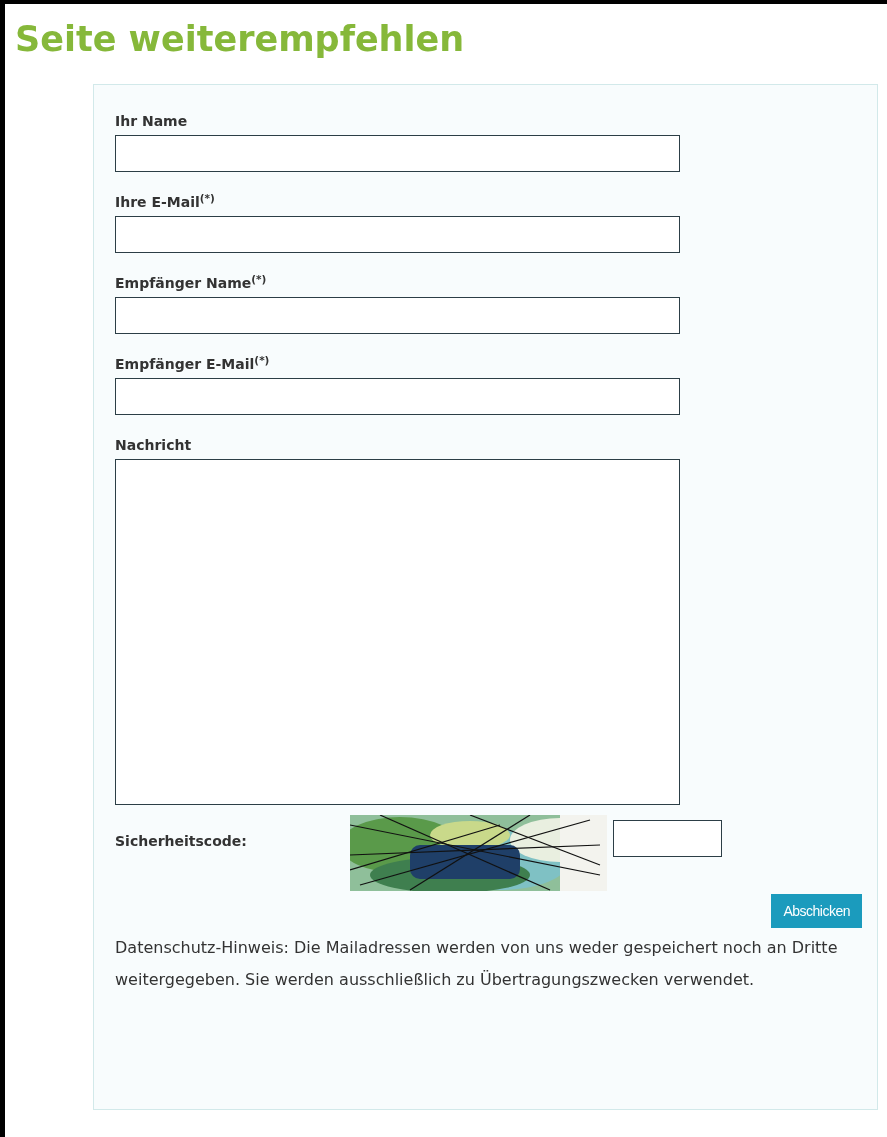 The height and width of the screenshot is (1137, 887). Describe the element at coordinates (165, 202) in the screenshot. I see `field-label: Ihre E-Mail$^{(*)}$` at that location.